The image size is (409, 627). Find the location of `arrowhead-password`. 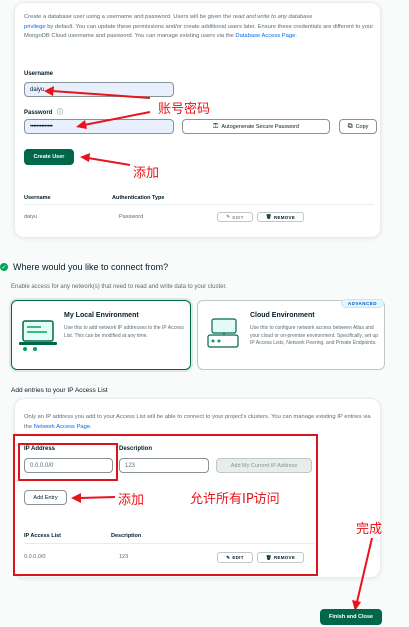

arrowhead-password is located at coordinates (81, 124).